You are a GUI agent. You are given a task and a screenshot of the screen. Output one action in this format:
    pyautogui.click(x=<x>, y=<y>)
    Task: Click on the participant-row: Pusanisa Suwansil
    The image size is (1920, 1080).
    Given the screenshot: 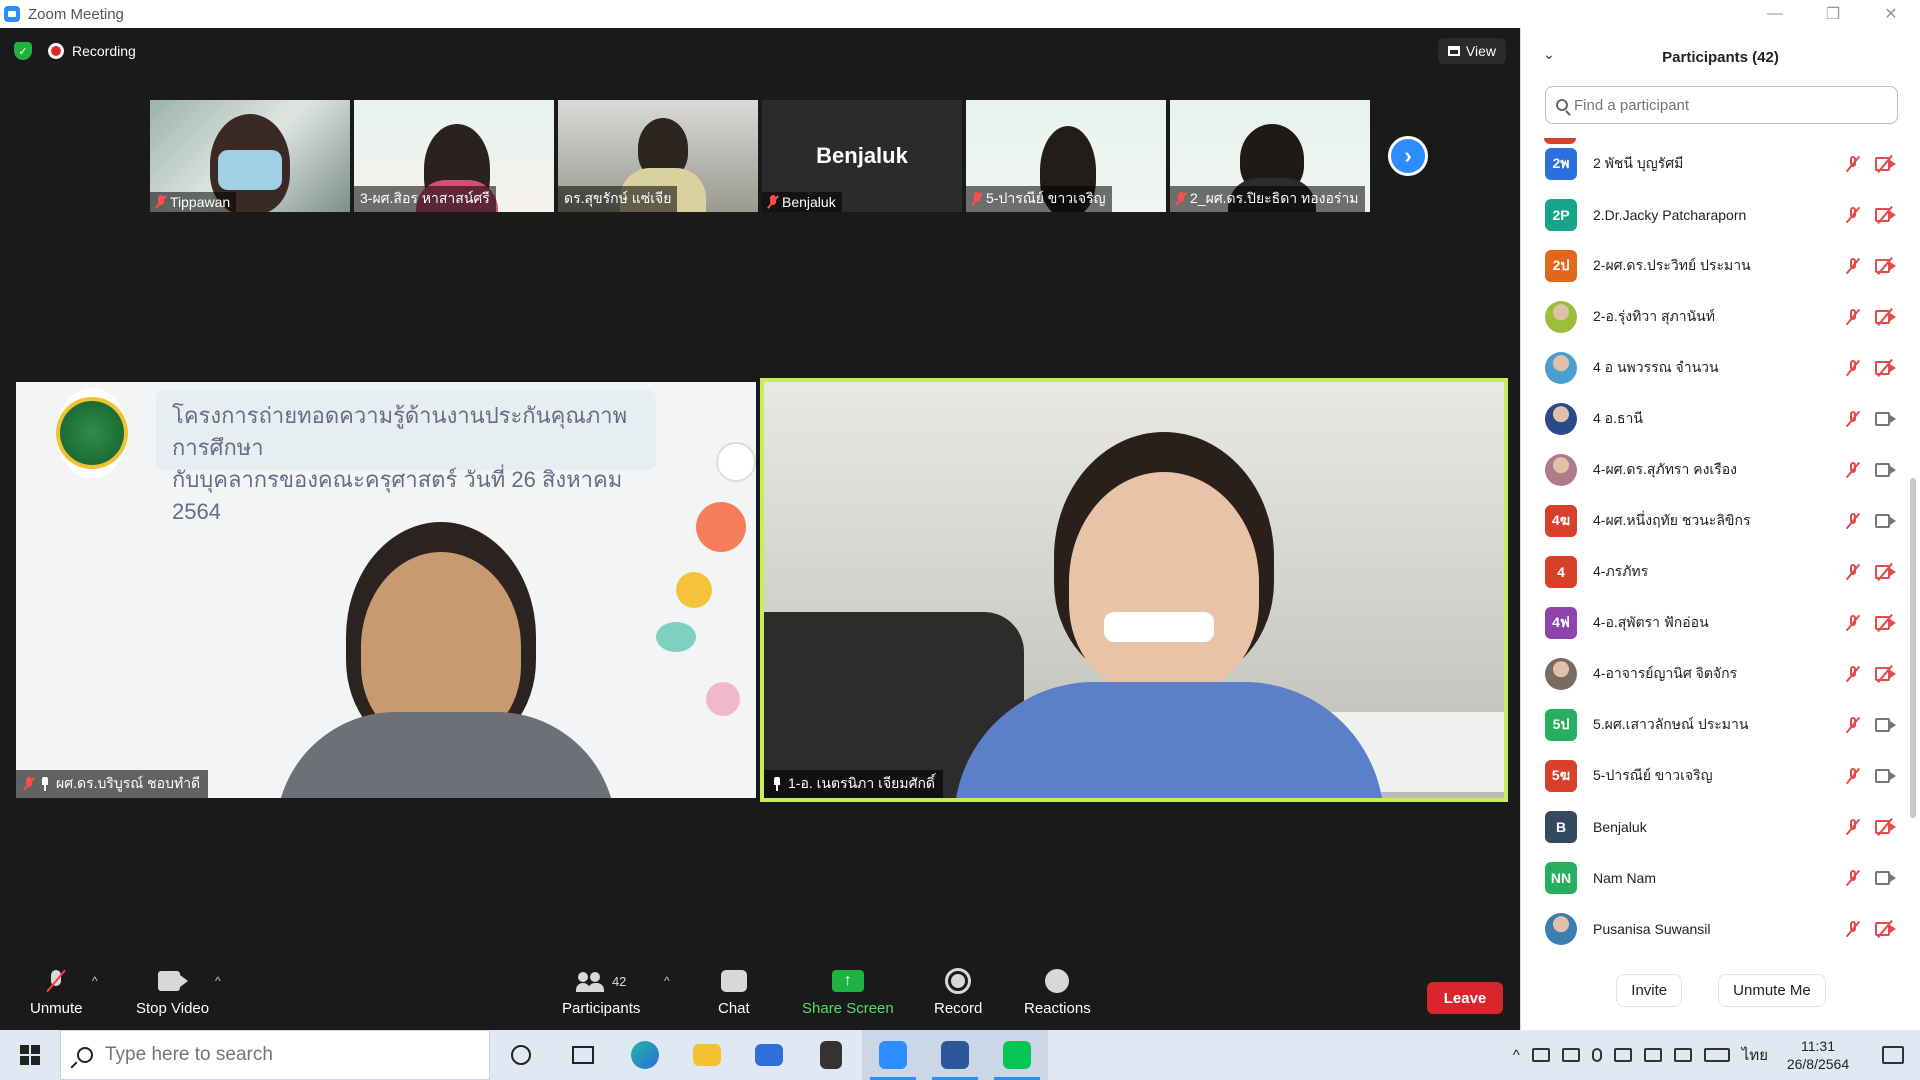 What is the action you would take?
    pyautogui.click(x=1713, y=928)
    